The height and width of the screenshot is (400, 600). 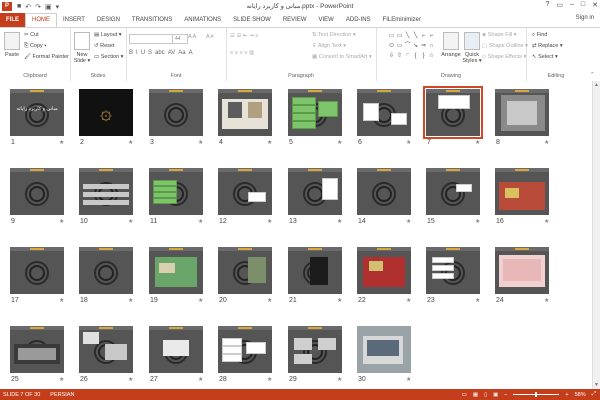 I want to click on shape-rectangle-icon: ▭, so click(x=391, y=36).